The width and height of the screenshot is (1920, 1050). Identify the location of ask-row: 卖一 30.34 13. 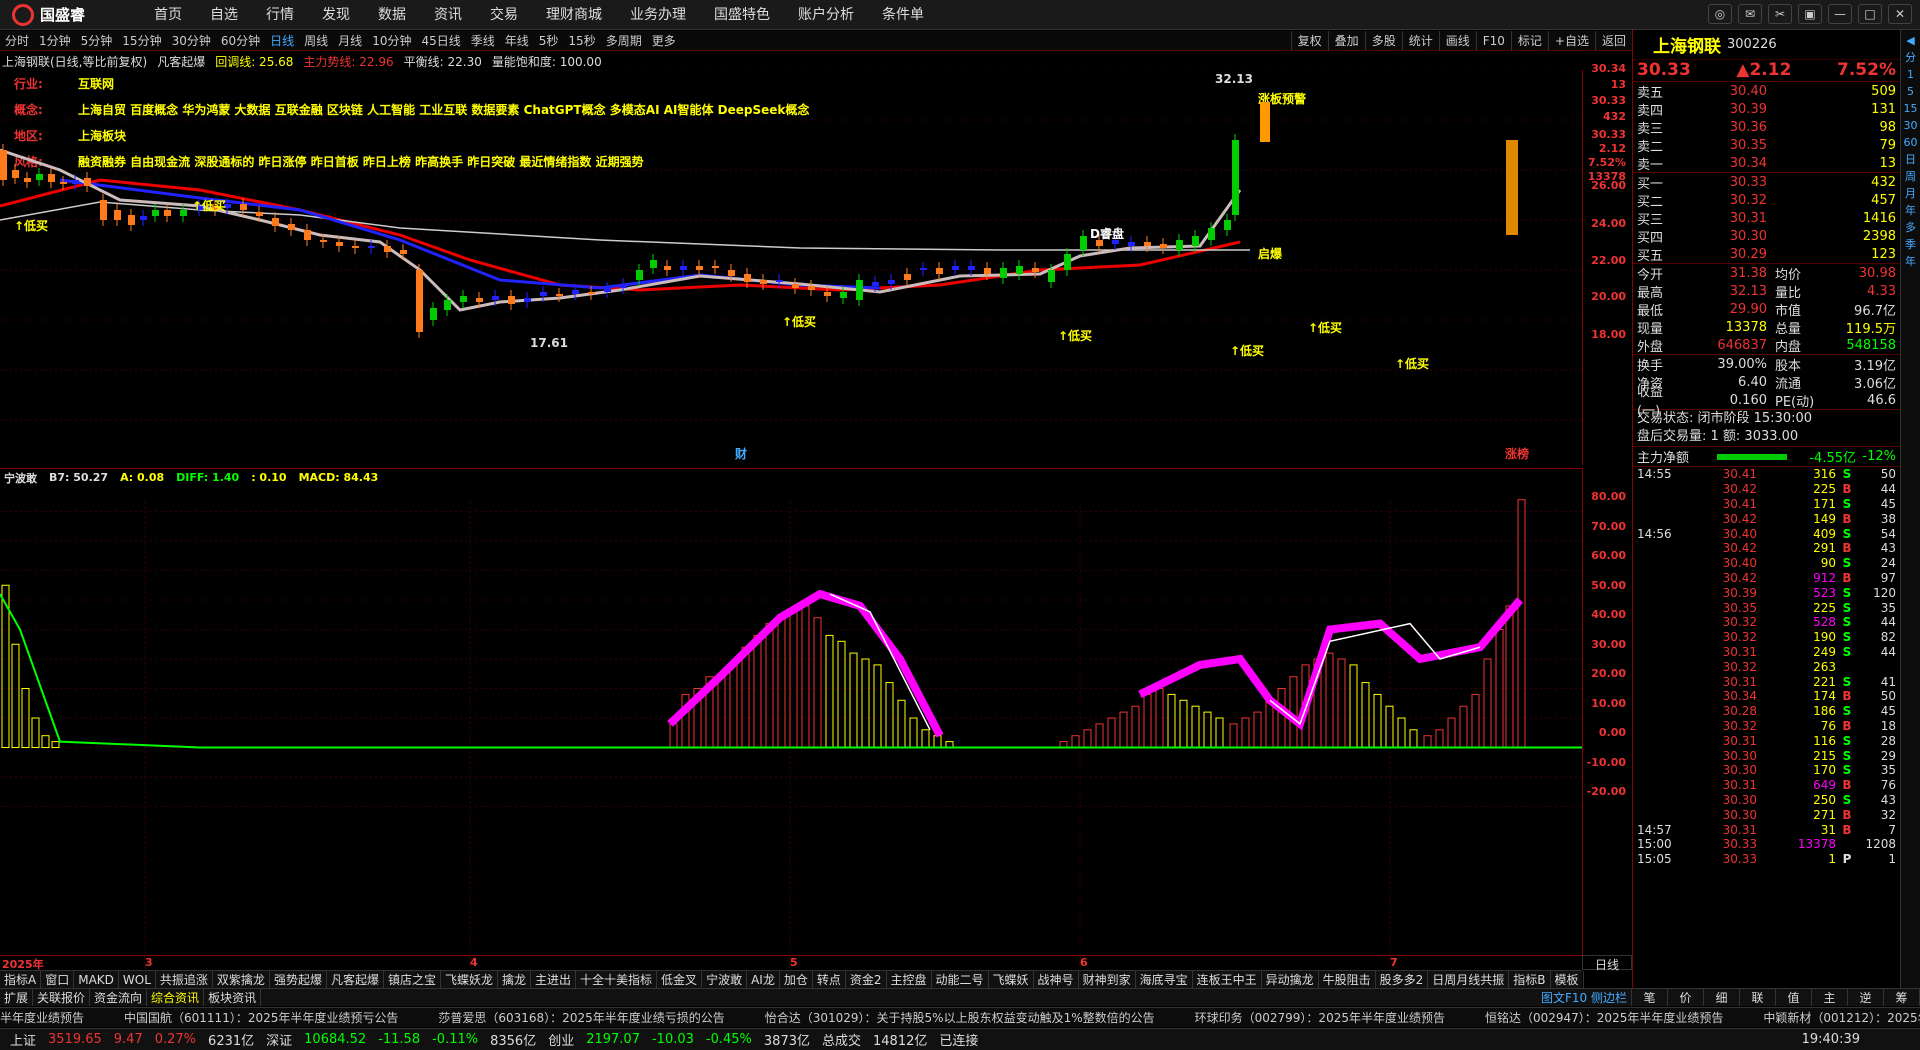
(1766, 163).